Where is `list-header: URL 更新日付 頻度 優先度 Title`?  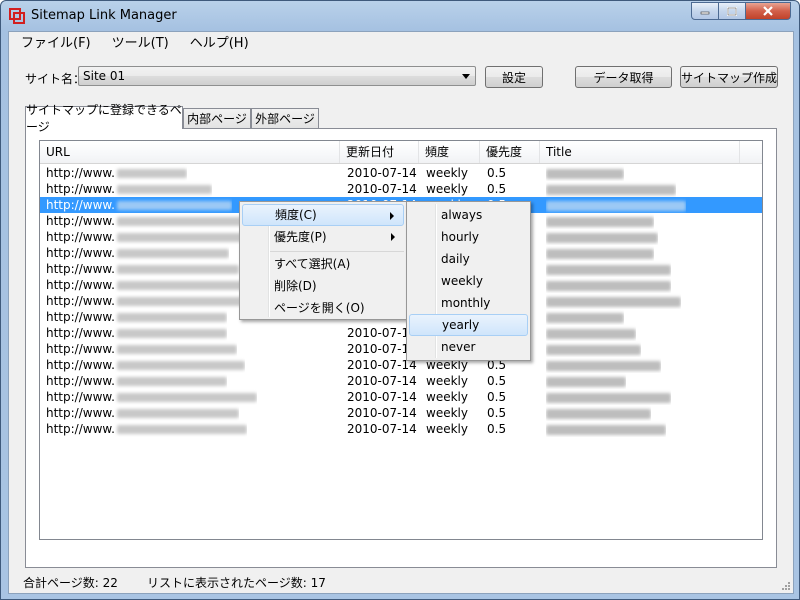 list-header: URL 更新日付 頻度 優先度 Title is located at coordinates (401, 152).